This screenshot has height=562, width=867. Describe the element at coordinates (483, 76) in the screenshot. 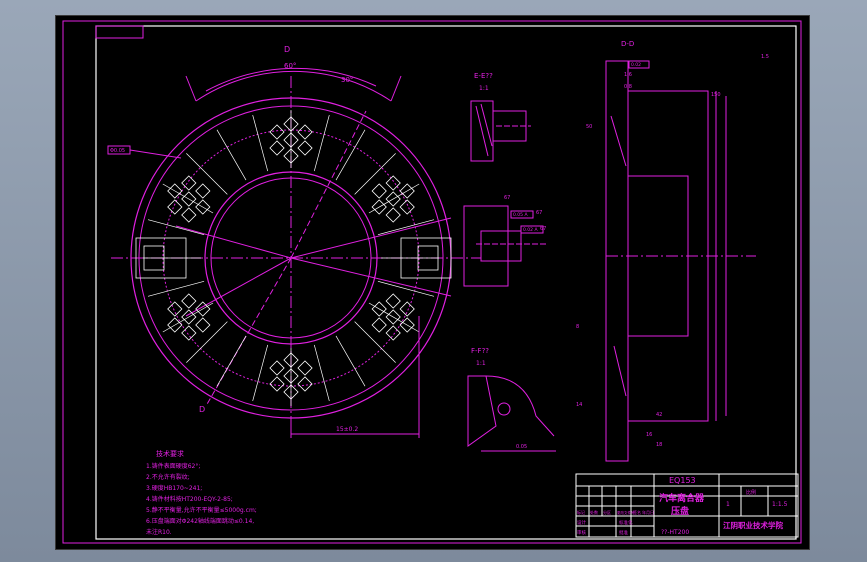

I see `label-ee: E-E??` at that location.